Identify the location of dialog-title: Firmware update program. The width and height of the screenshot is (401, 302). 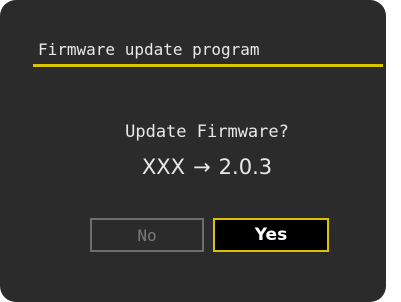
(149, 49).